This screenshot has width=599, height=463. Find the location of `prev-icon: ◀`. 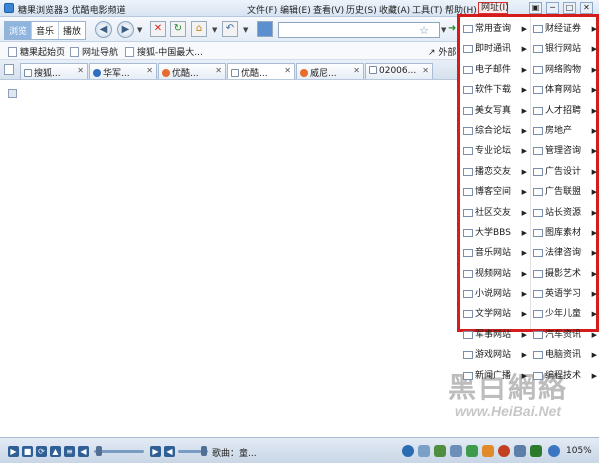

prev-icon: ◀ is located at coordinates (83, 451).